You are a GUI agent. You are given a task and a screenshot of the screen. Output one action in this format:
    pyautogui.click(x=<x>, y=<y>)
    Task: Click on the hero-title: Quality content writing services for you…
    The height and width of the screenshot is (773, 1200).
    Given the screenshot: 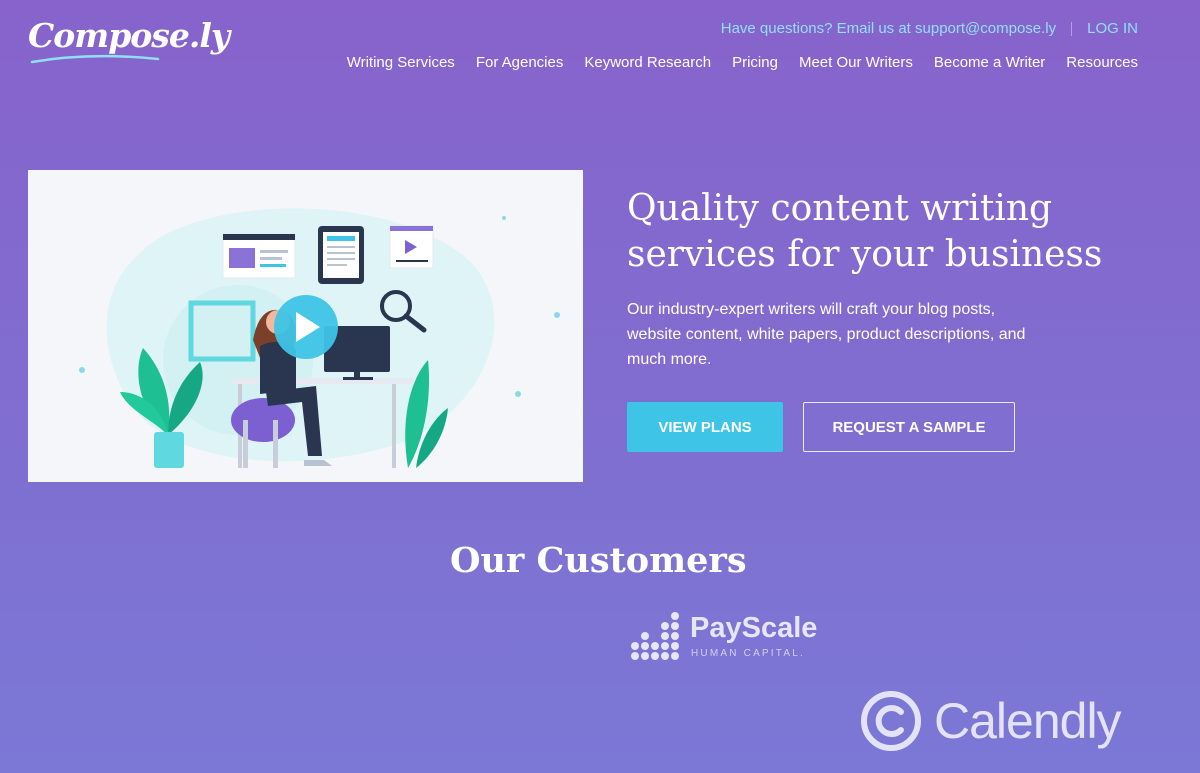 What is the action you would take?
    pyautogui.click(x=887, y=232)
    